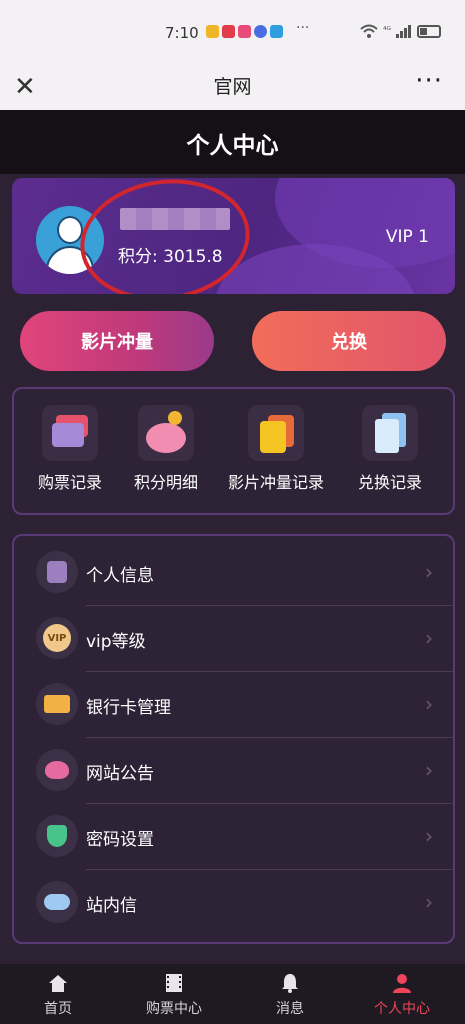  What do you see at coordinates (174, 983) in the screenshot?
I see `film-icon` at bounding box center [174, 983].